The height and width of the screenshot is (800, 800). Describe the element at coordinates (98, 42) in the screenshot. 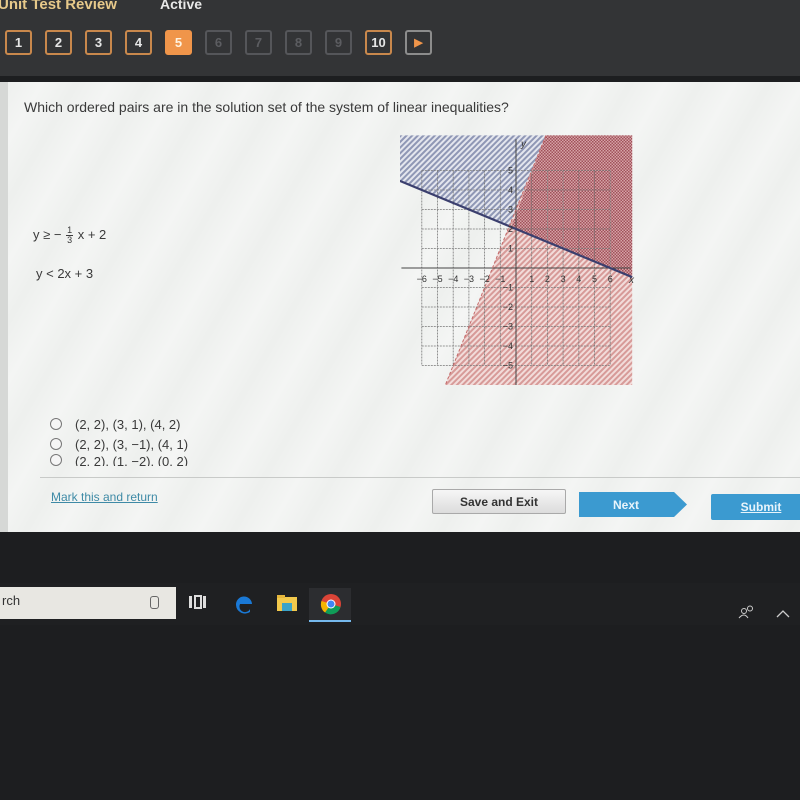

I see `question-nav-3: 3` at that location.